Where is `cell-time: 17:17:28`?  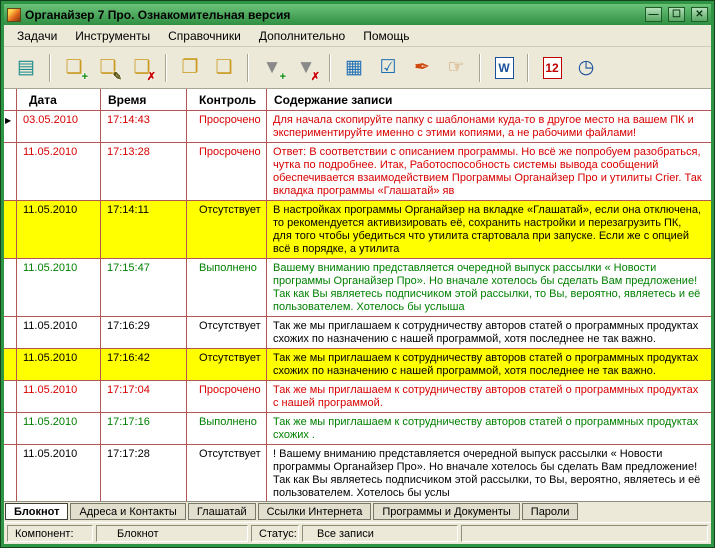 cell-time: 17:17:28 is located at coordinates (144, 473).